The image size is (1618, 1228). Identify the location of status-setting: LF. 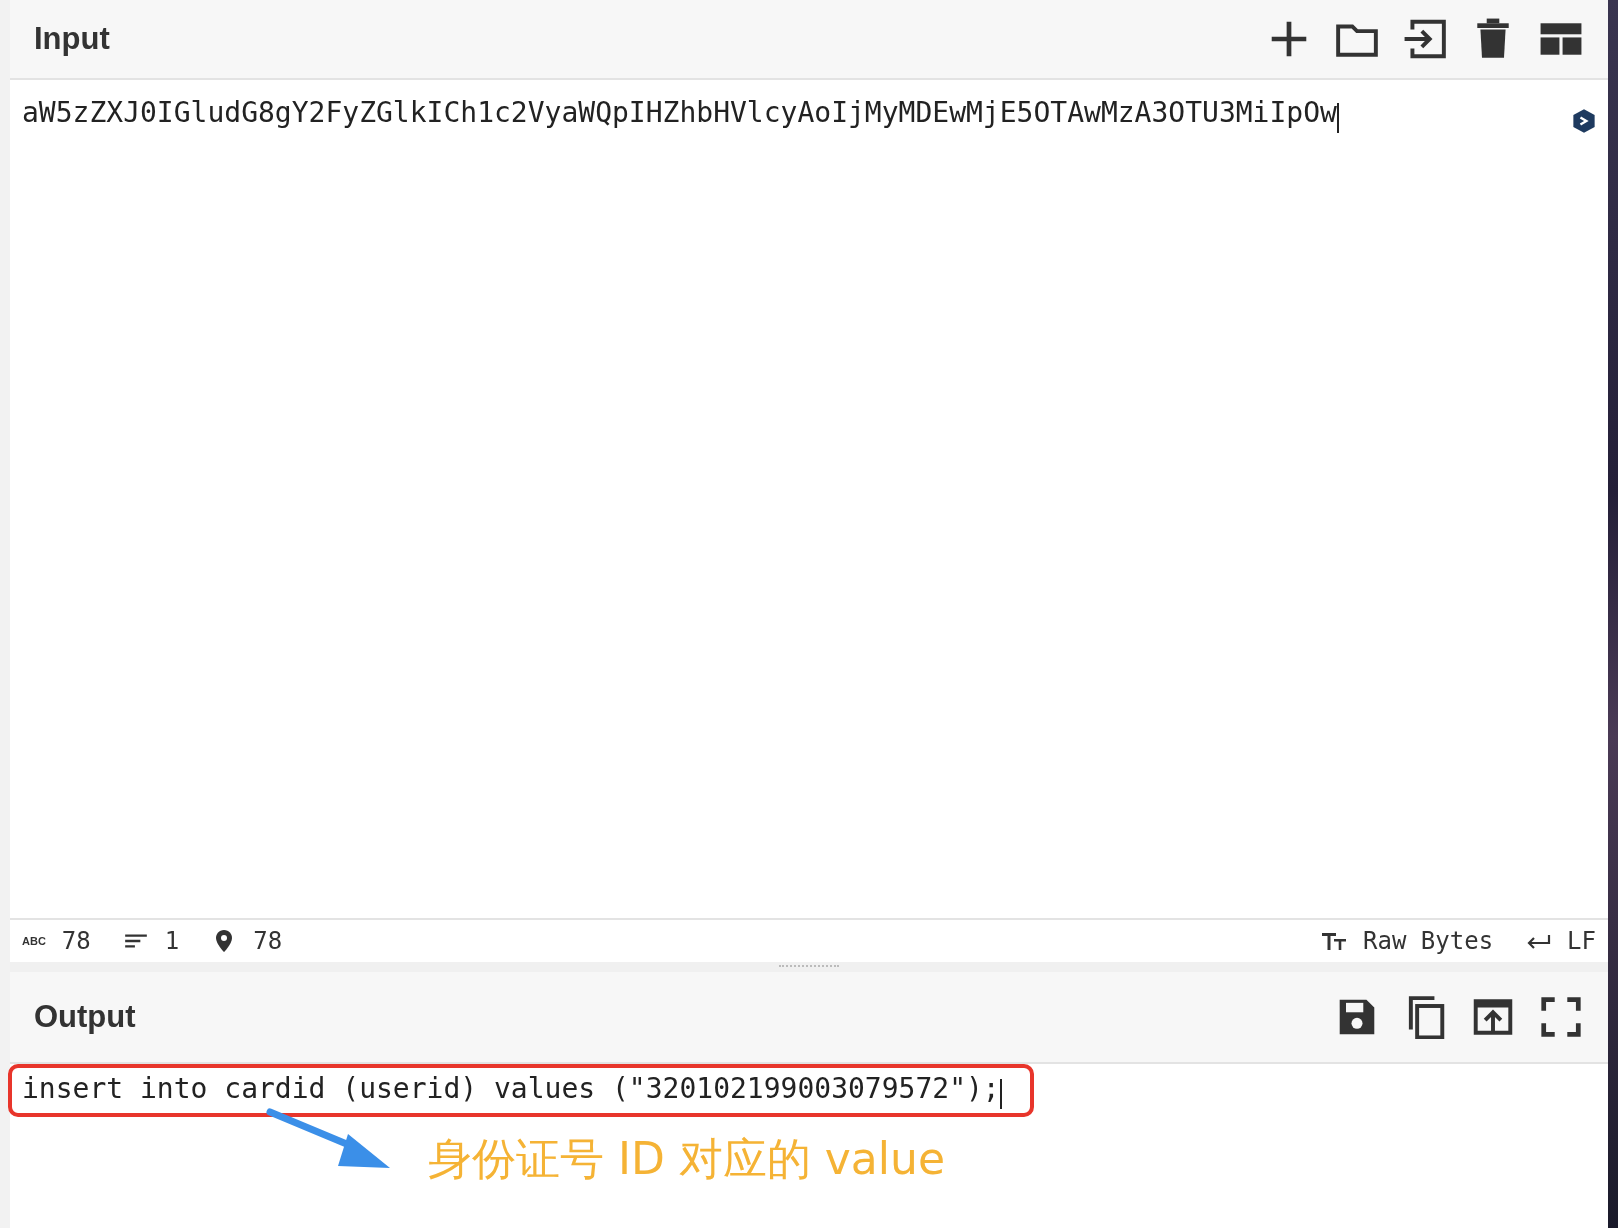
(1581, 941).